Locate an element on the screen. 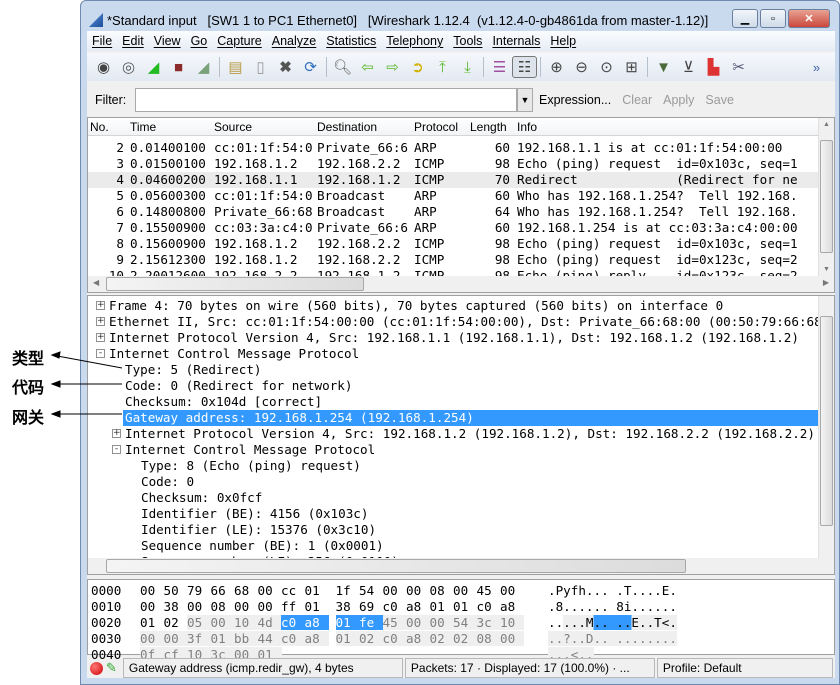 The height and width of the screenshot is (685, 840). details-vscrollbar is located at coordinates (826, 427).